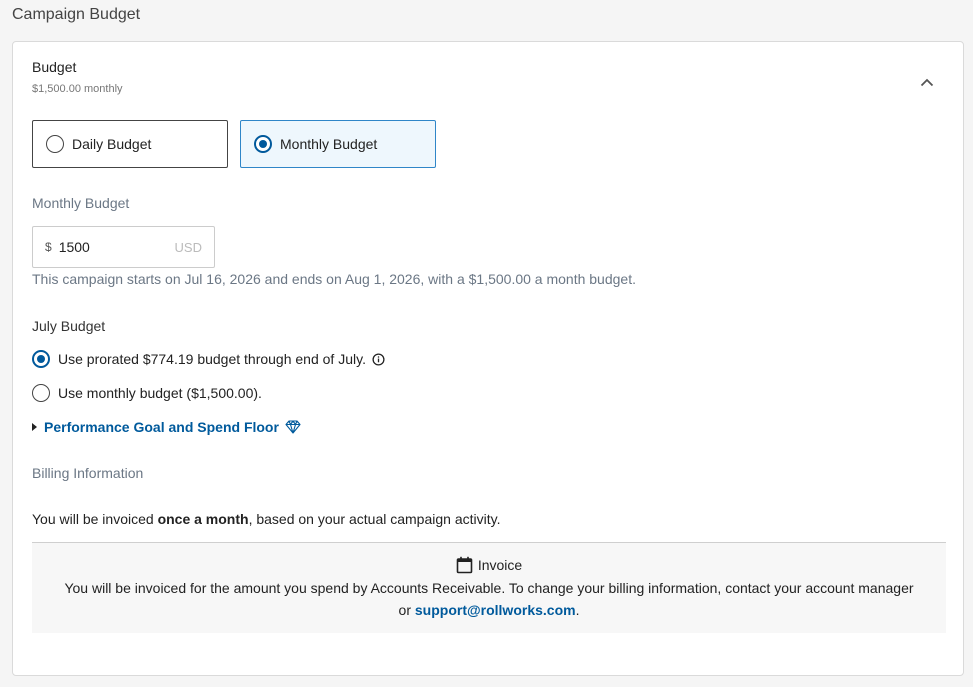  Describe the element at coordinates (161, 427) in the screenshot. I see `performance-goal-label: Performance Goal and Spend Floor` at that location.